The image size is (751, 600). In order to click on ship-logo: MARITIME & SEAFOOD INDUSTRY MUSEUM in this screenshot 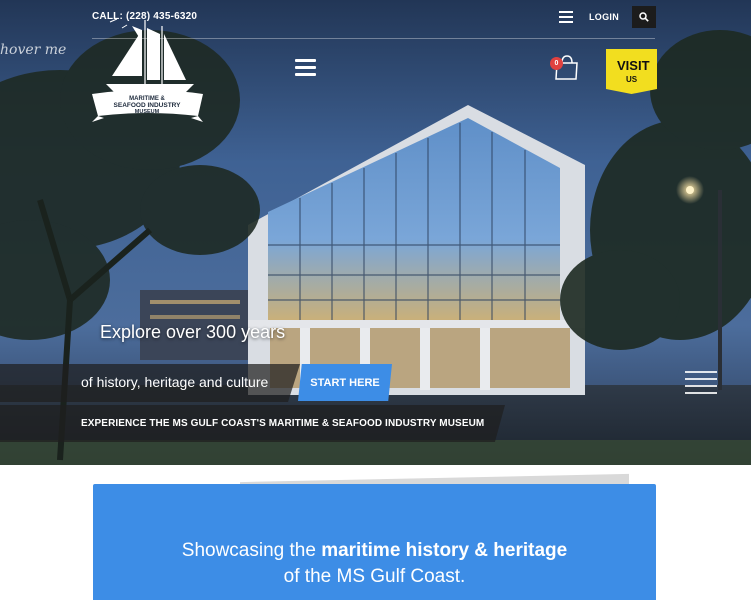, I will do `click(147, 72)`.